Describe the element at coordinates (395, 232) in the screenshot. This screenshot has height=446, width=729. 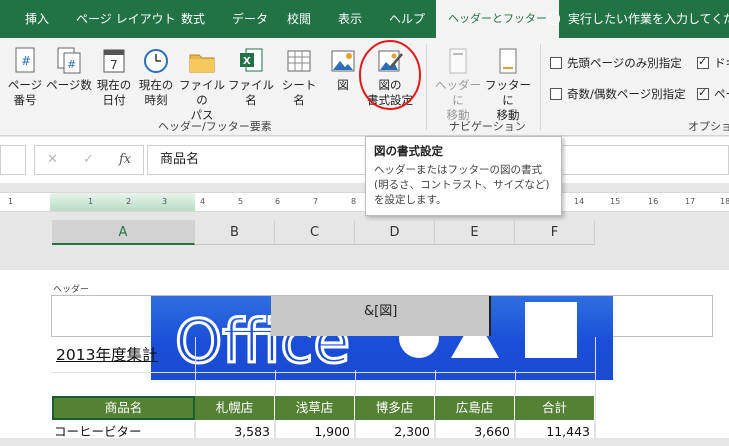
I see `column-header-d: D` at that location.